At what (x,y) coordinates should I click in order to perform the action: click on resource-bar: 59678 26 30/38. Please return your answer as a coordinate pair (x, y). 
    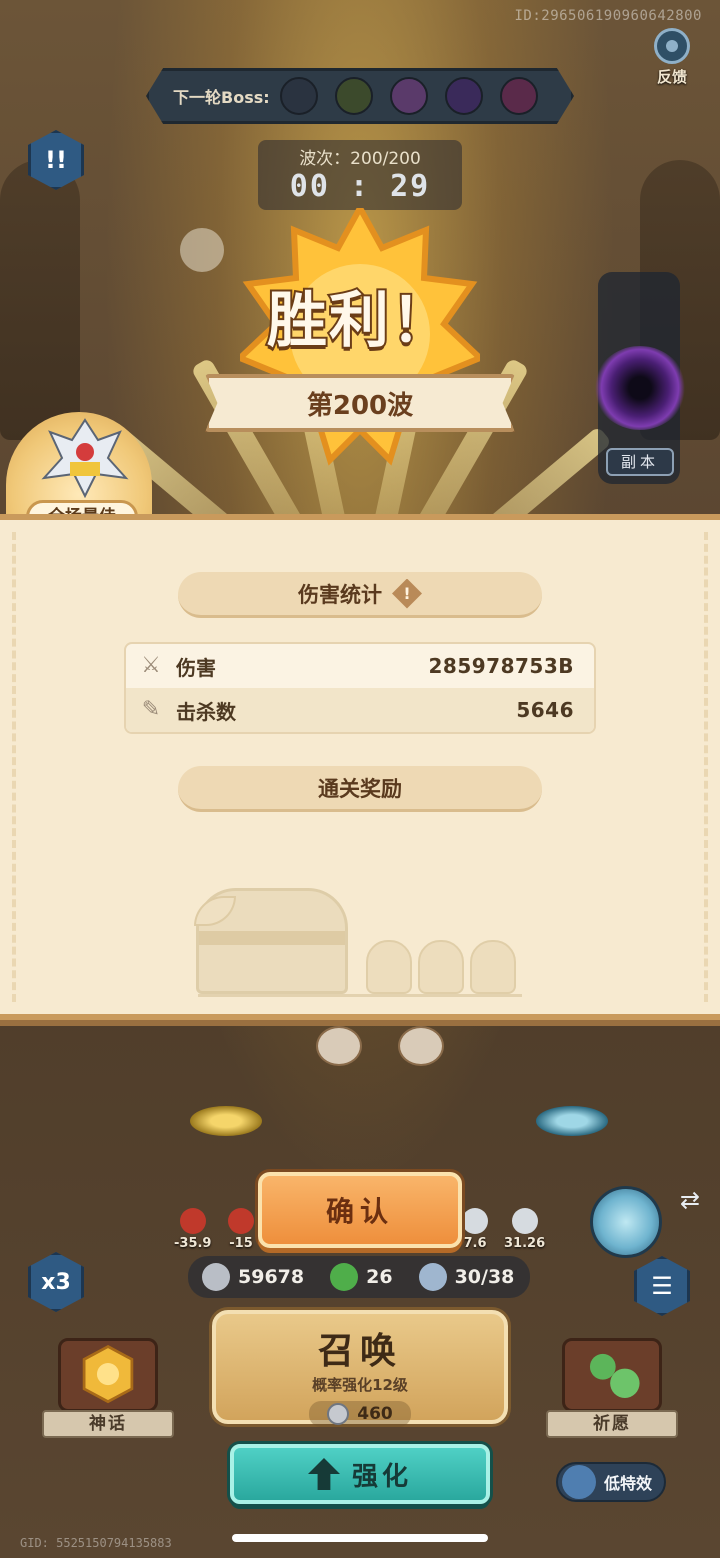
    Looking at the image, I should click on (359, 1277).